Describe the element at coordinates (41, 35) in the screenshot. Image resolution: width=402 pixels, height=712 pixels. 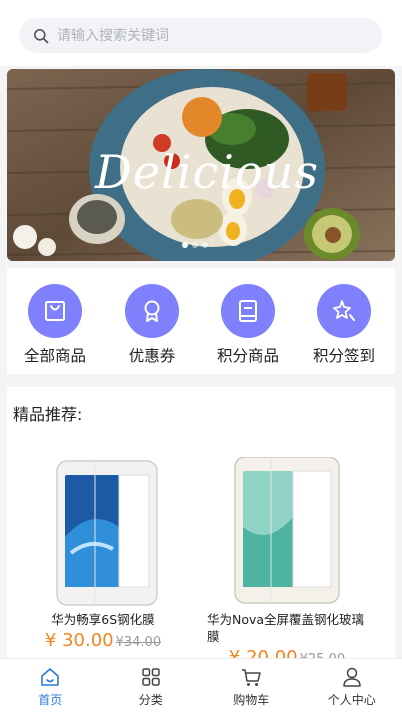
I see `search-icon` at that location.